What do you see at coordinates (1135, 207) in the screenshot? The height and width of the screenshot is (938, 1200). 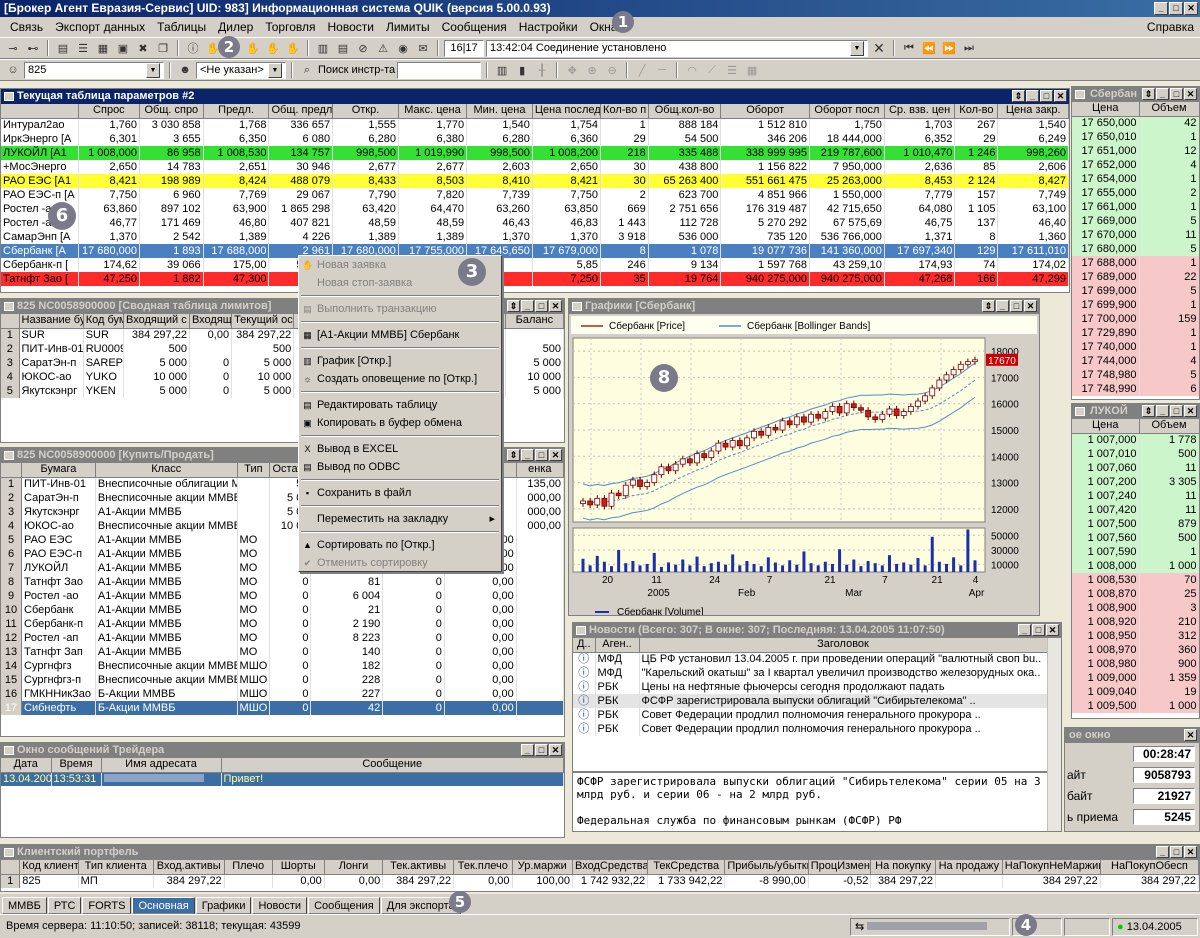 I see `bid-row: 17 661,000 1` at bounding box center [1135, 207].